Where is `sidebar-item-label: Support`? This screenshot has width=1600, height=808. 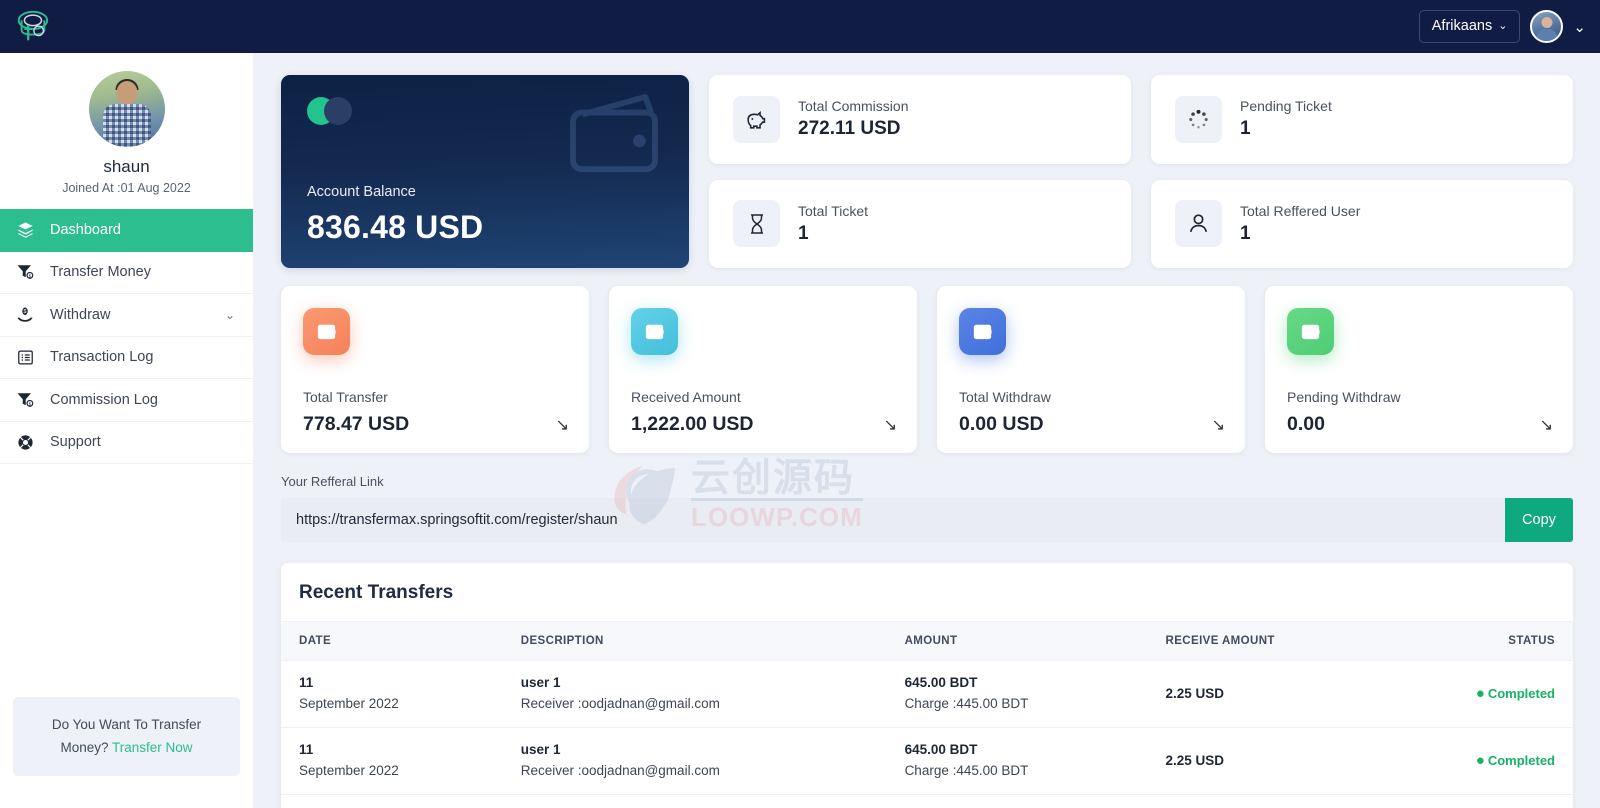
sidebar-item-label: Support is located at coordinates (75, 442).